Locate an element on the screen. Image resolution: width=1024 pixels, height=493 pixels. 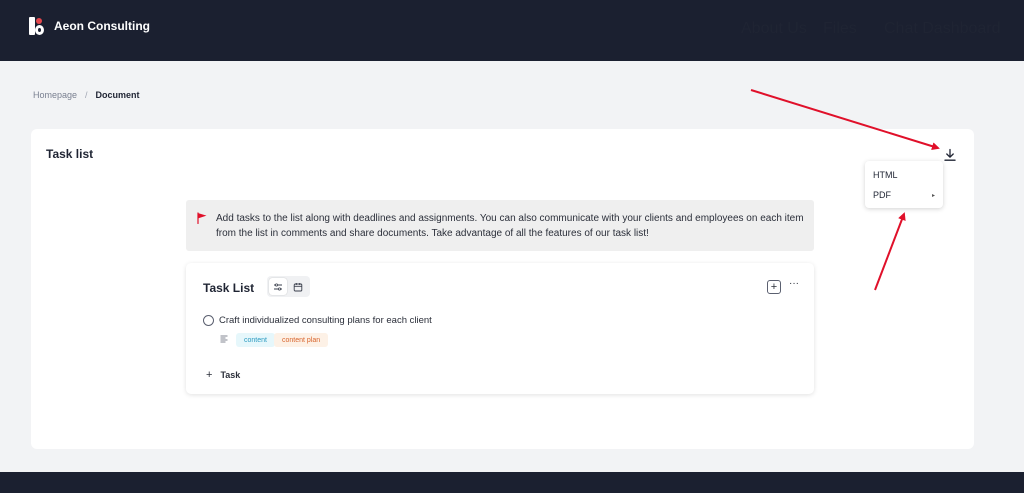
brand: Aeon Consulting is located at coordinates (89, 26).